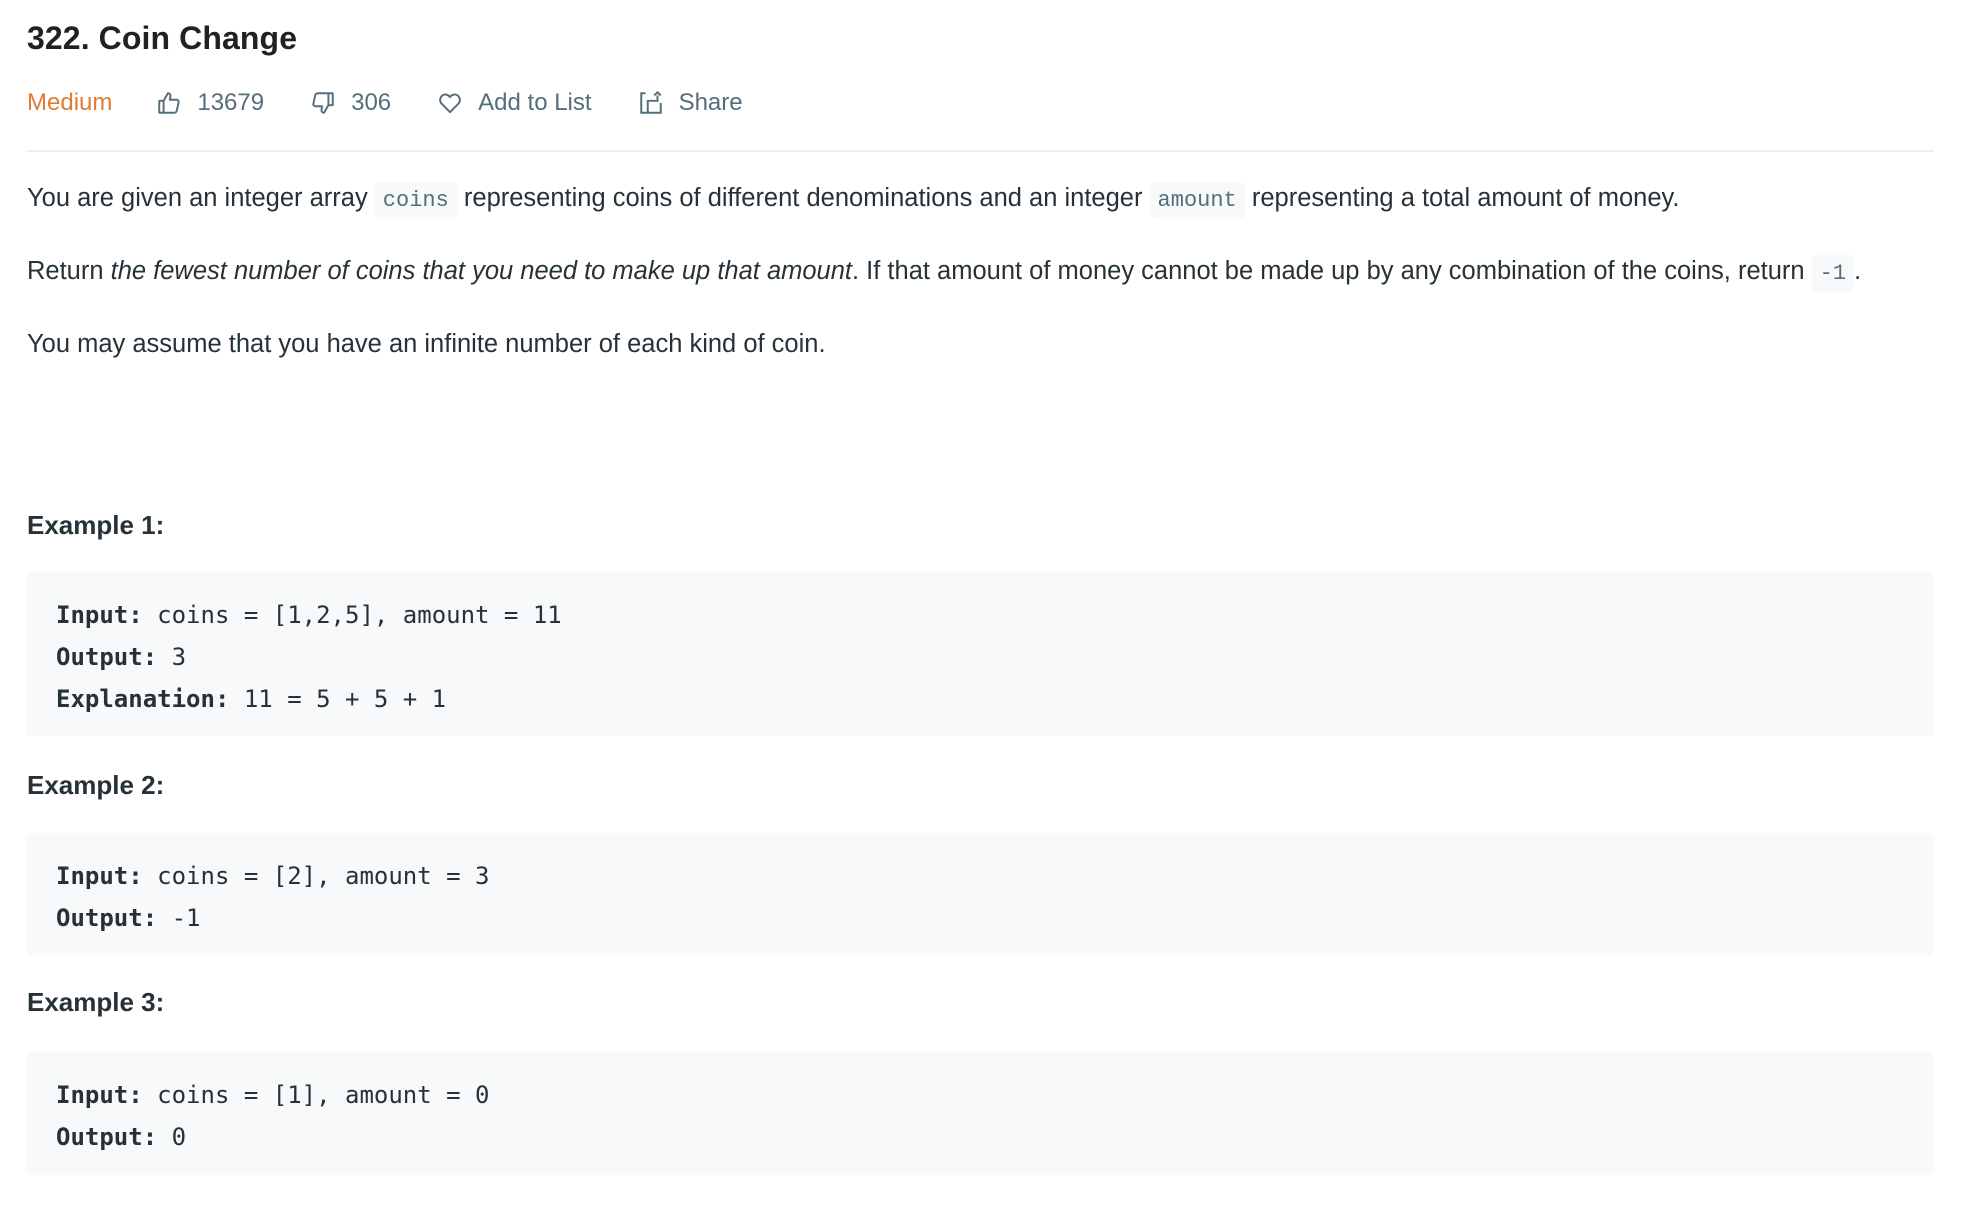 This screenshot has width=1962, height=1216. I want to click on like-button: 13679, so click(210, 103).